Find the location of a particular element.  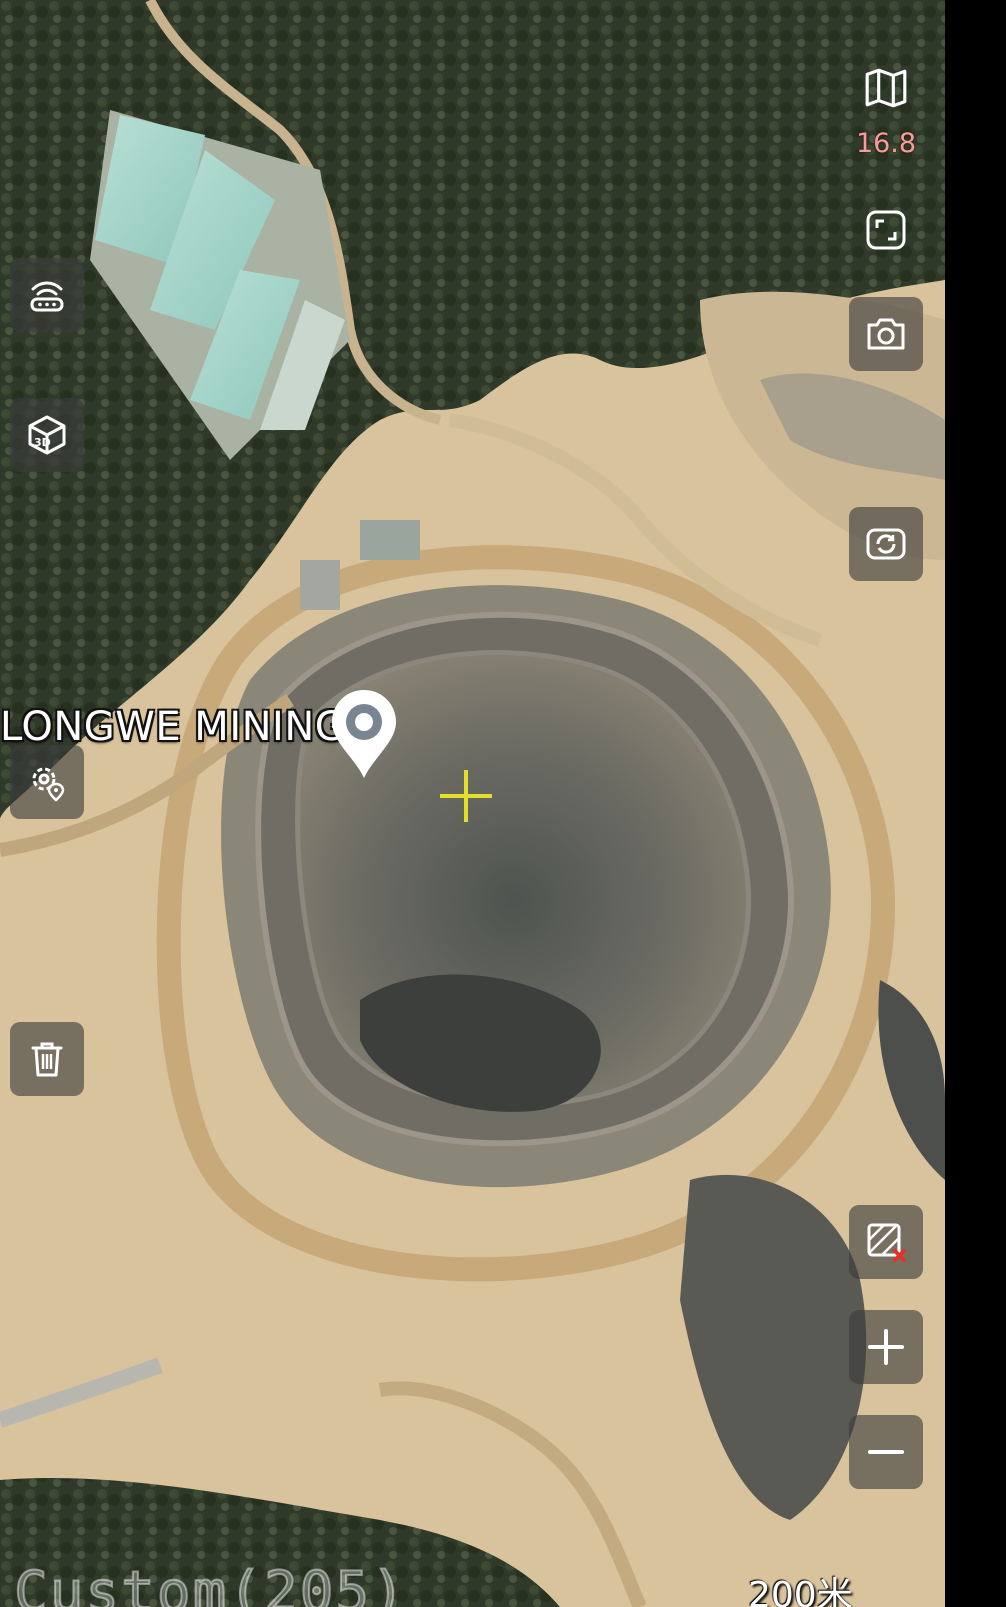

location-settings-button is located at coordinates (47, 782).